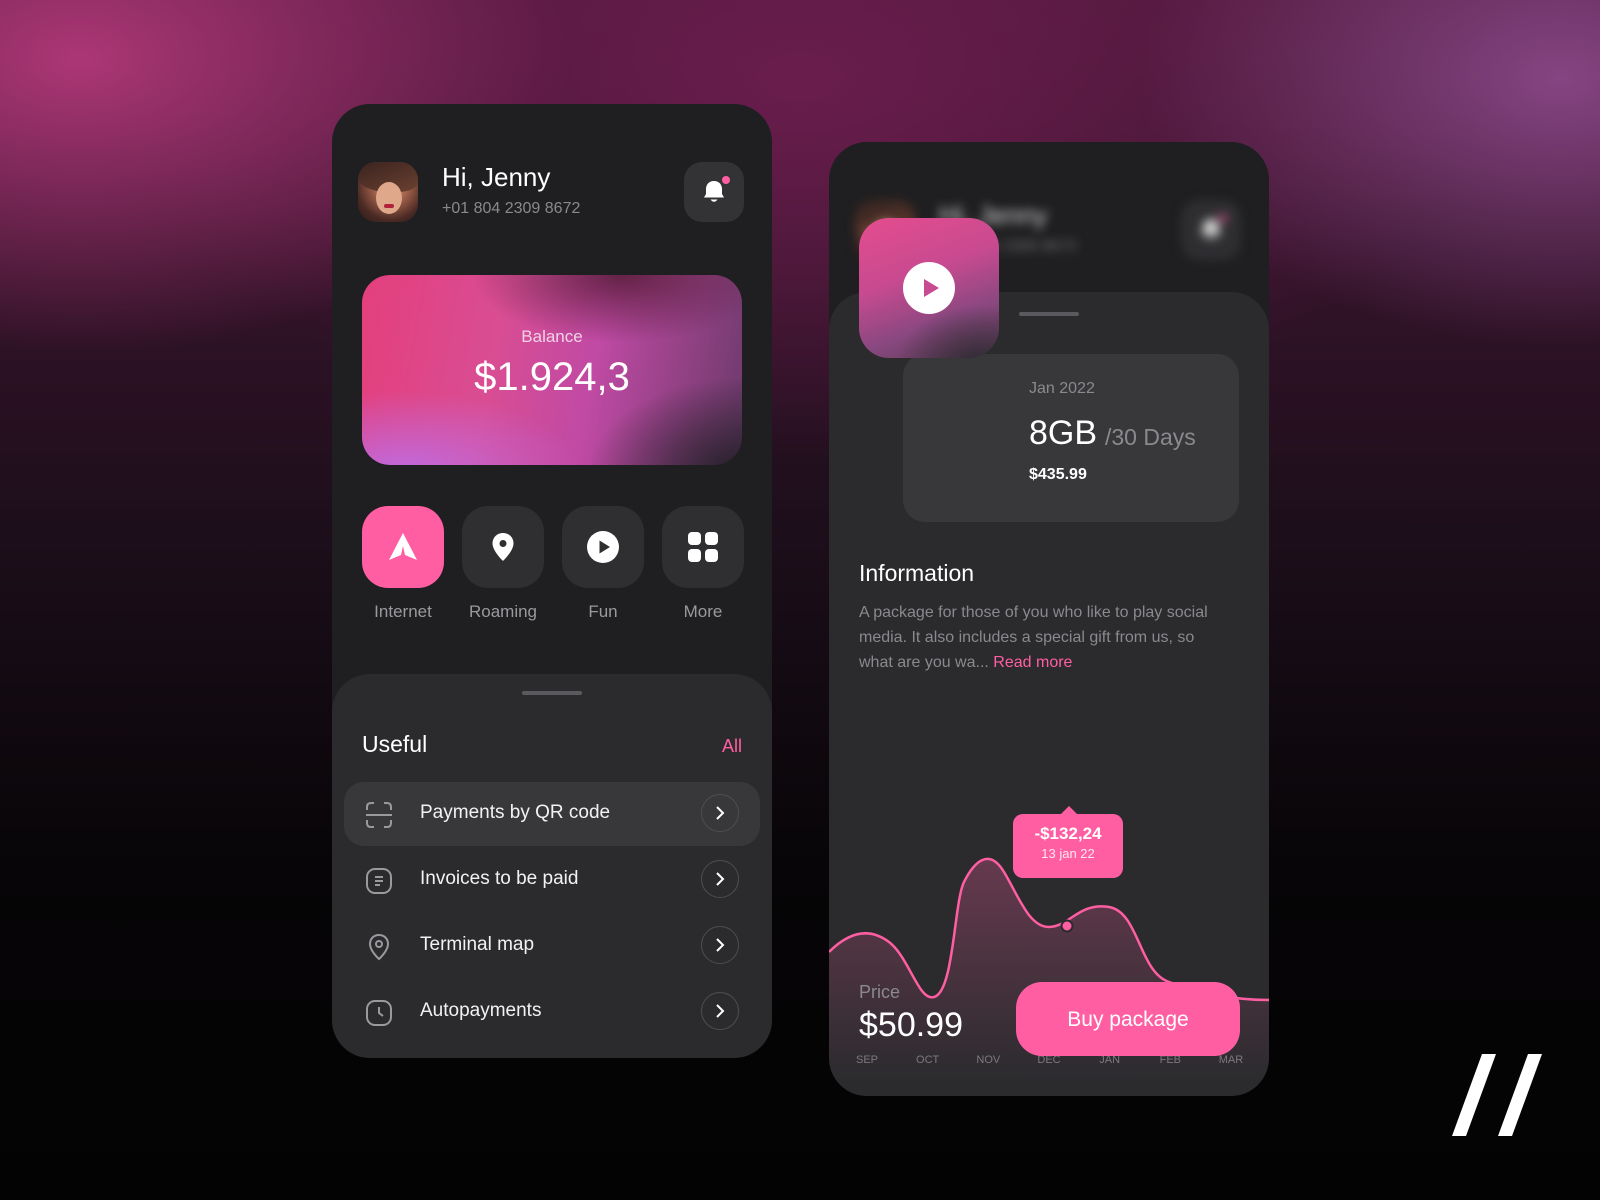 The image size is (1600, 1200). I want to click on x-tick-label: OCT, so click(928, 1060).